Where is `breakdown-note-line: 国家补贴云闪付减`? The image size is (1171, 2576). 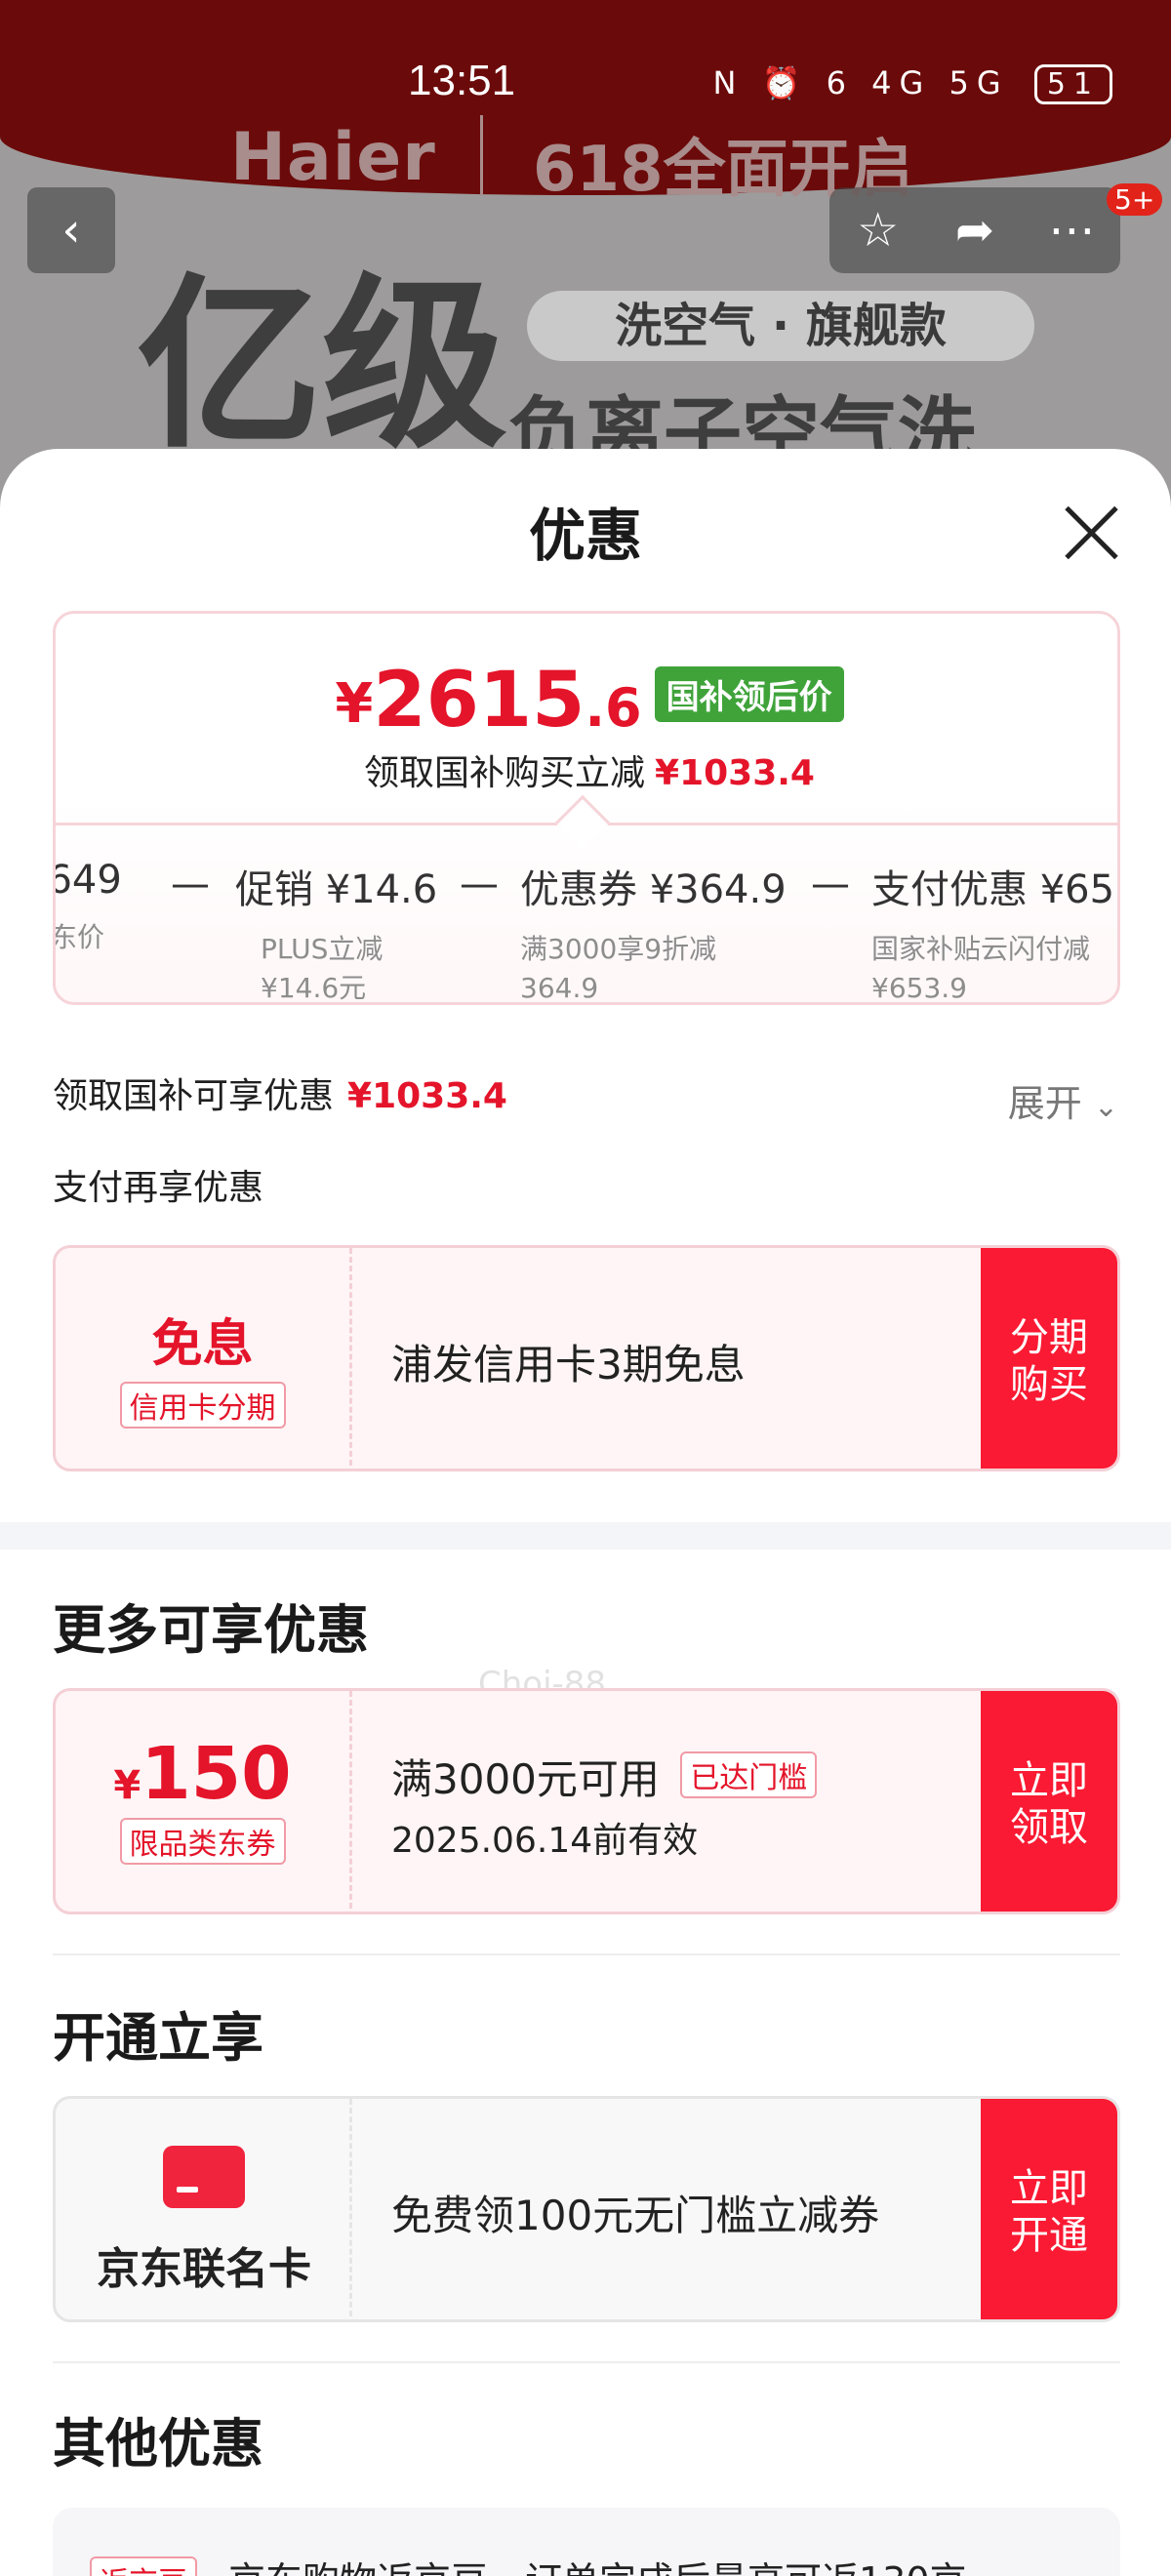 breakdown-note-line: 国家补贴云闪付减 is located at coordinates (981, 949).